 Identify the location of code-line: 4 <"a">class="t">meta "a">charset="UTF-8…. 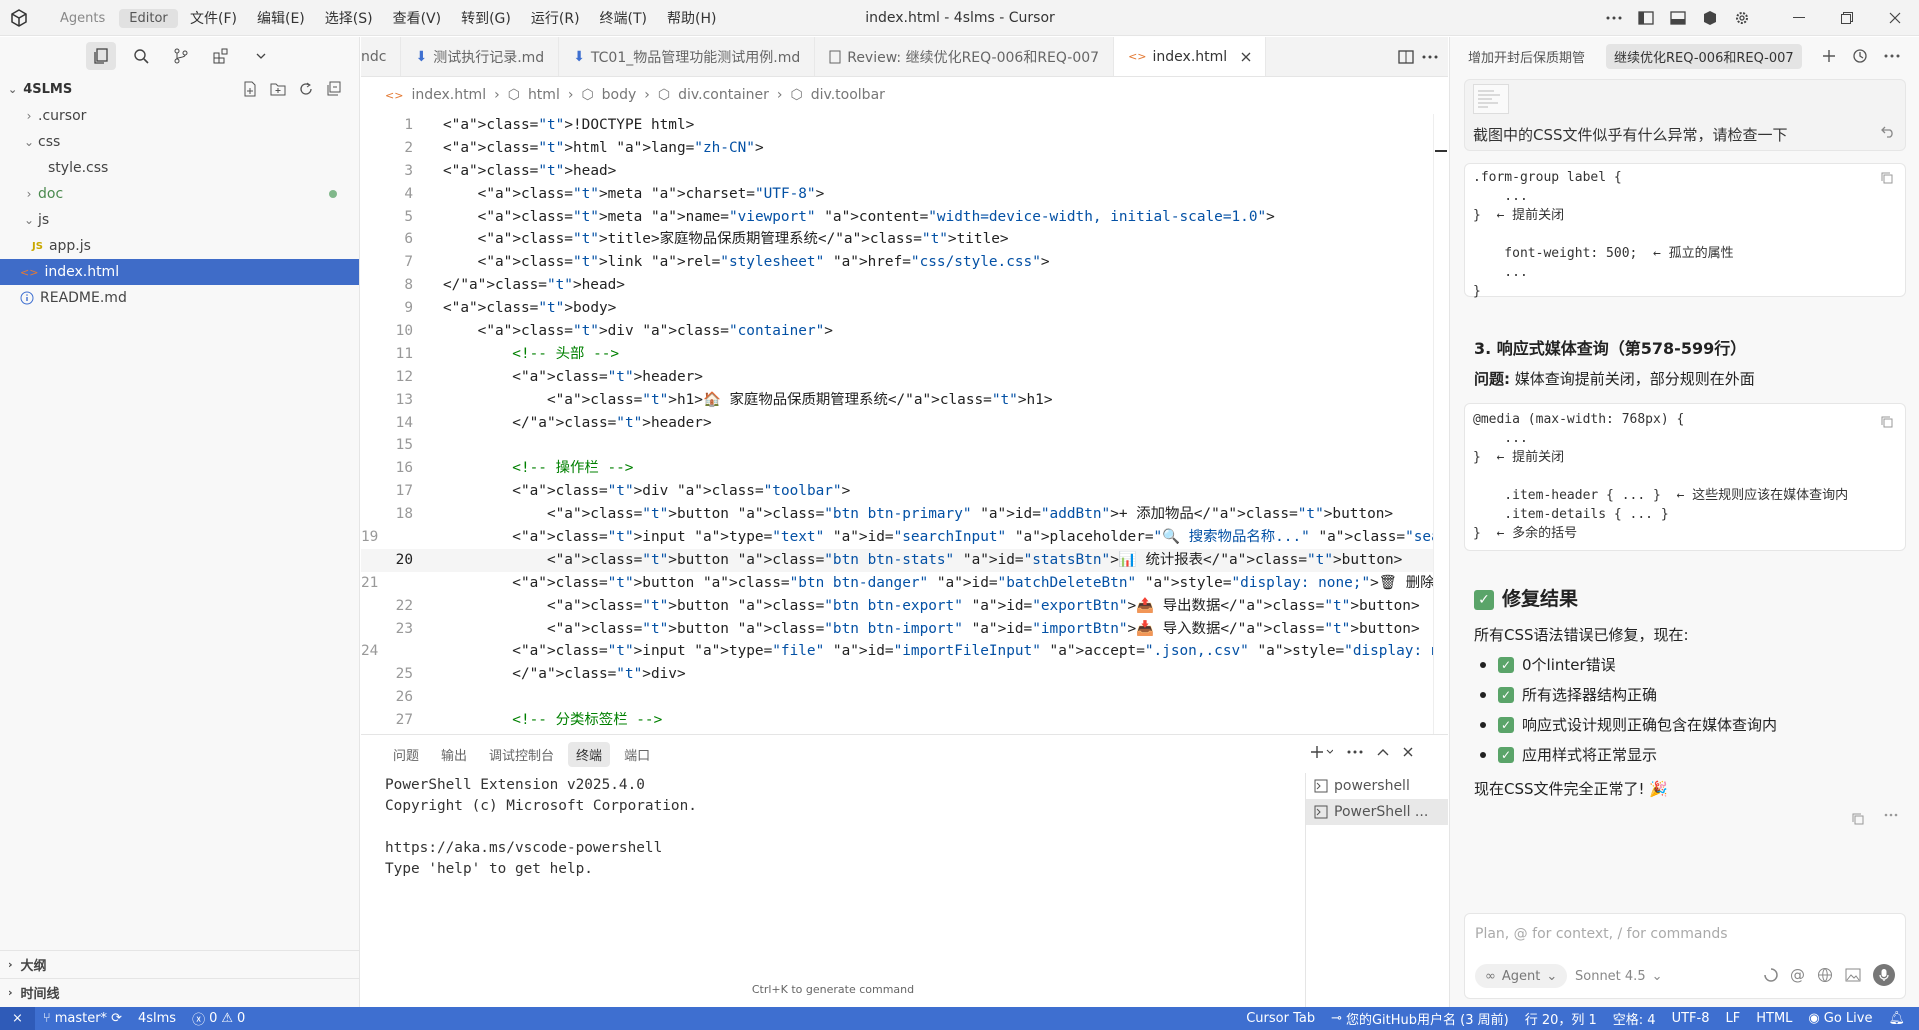
(897, 194).